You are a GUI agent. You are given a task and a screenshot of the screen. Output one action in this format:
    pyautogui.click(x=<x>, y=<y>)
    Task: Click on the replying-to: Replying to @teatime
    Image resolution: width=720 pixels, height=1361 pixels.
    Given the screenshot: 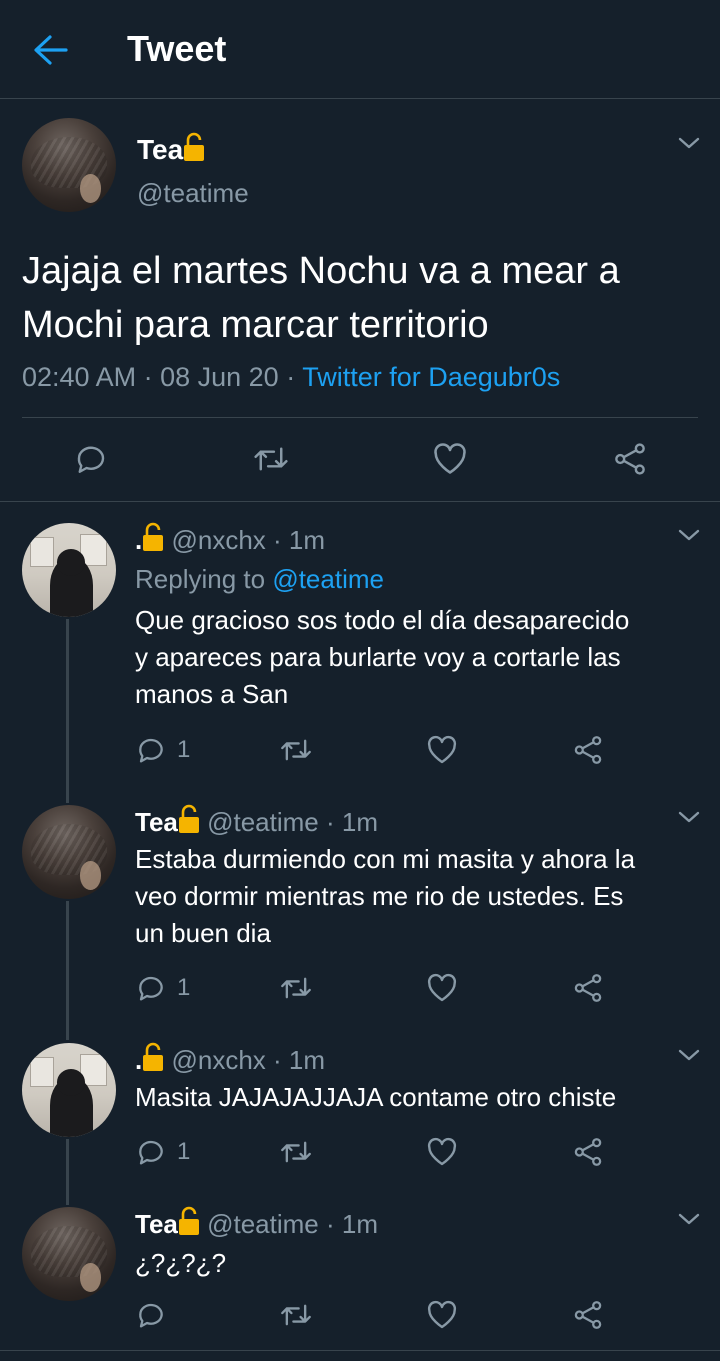 What is the action you would take?
    pyautogui.click(x=259, y=579)
    